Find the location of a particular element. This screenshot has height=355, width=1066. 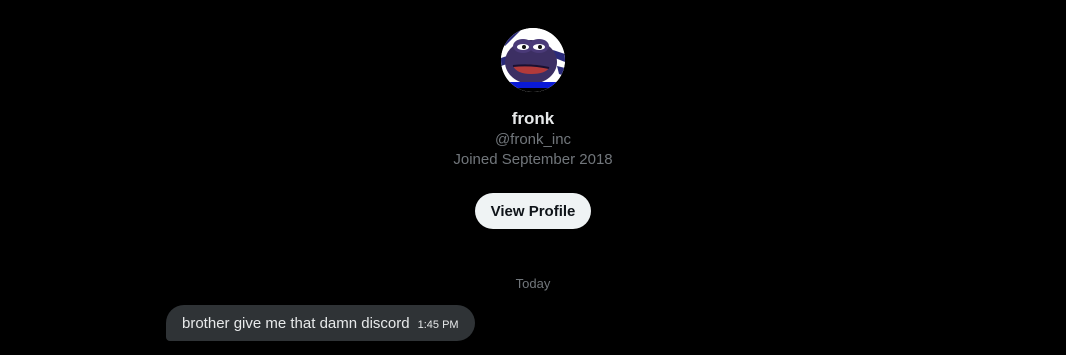

message-timestamp: 1:45 PM is located at coordinates (438, 325).